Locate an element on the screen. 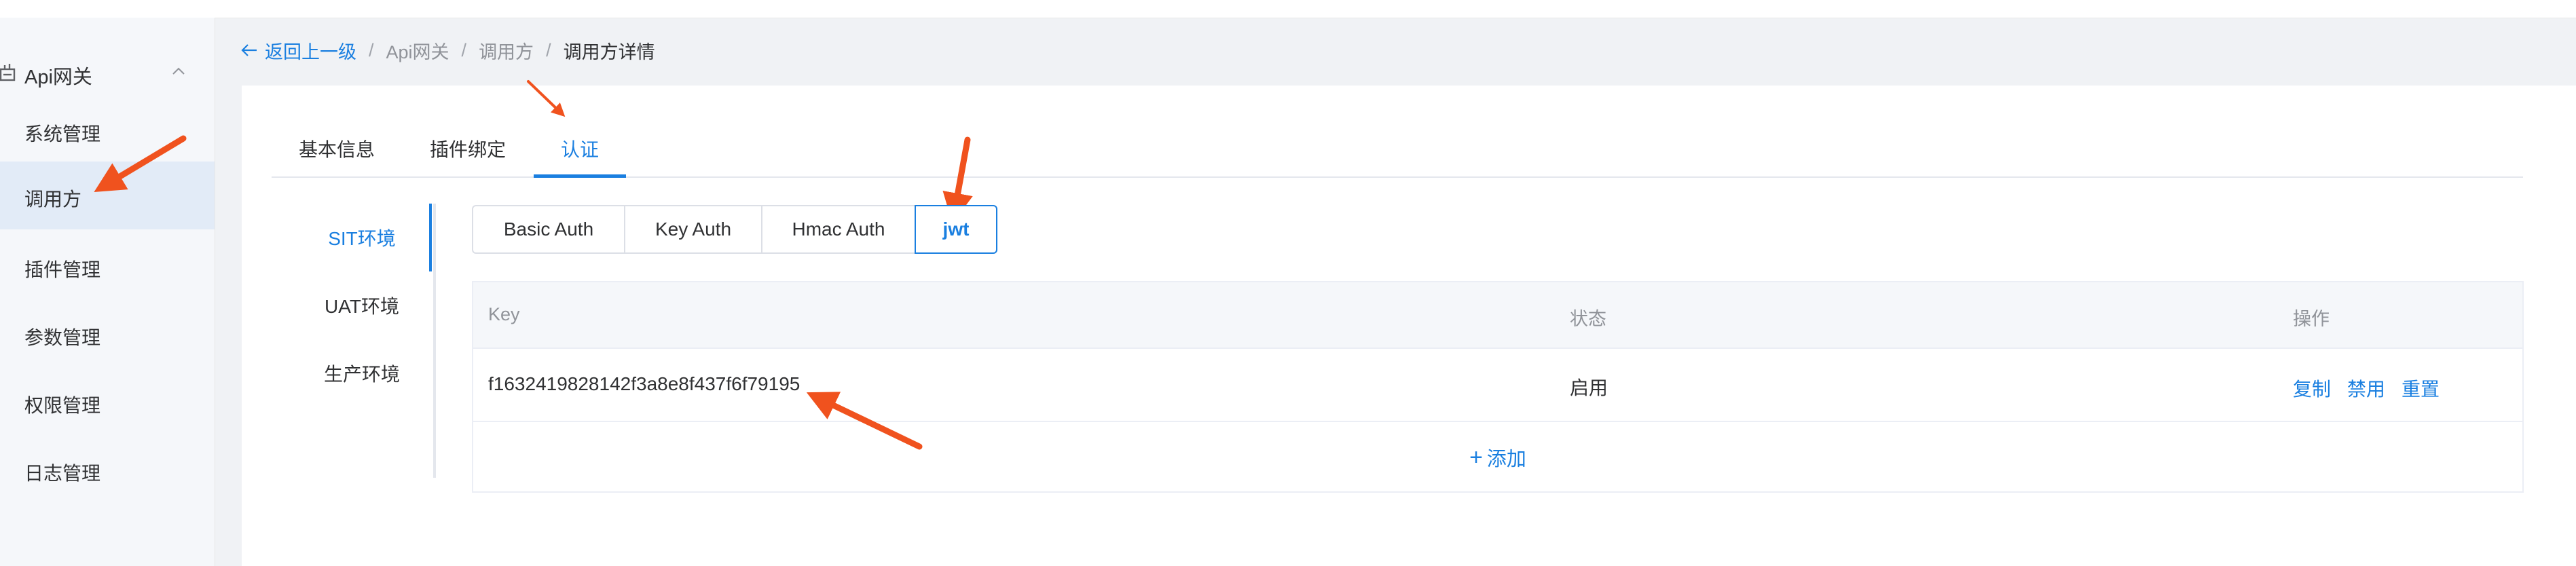  add-row: + 添加 is located at coordinates (1498, 457).